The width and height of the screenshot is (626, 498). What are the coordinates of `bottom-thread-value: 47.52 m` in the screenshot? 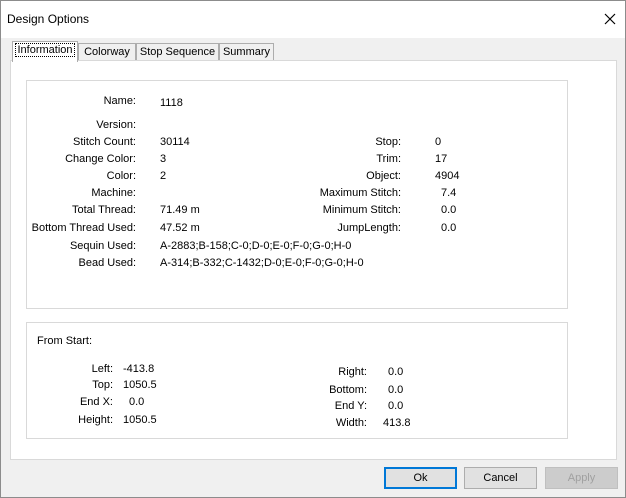 It's located at (180, 228).